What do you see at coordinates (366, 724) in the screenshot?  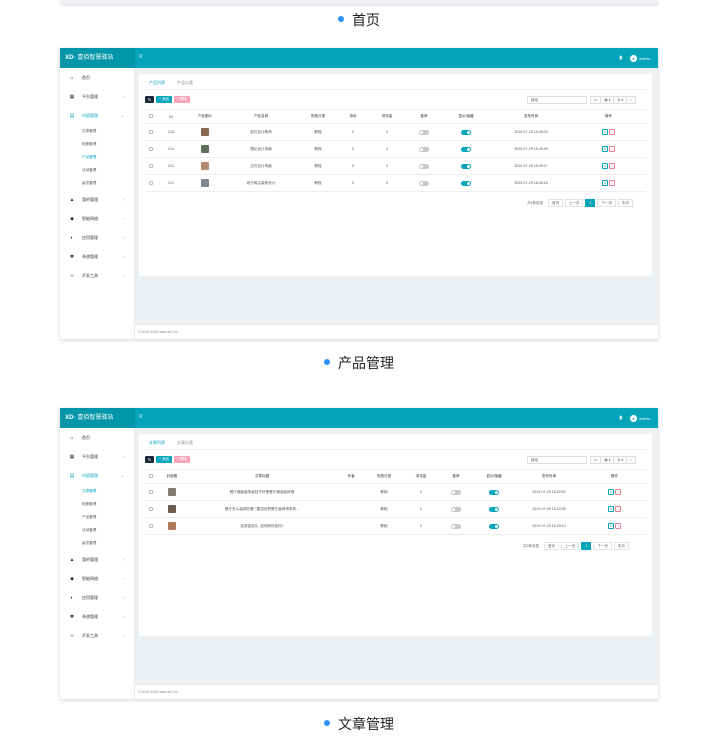 I see `caption-text: 文章管理` at bounding box center [366, 724].